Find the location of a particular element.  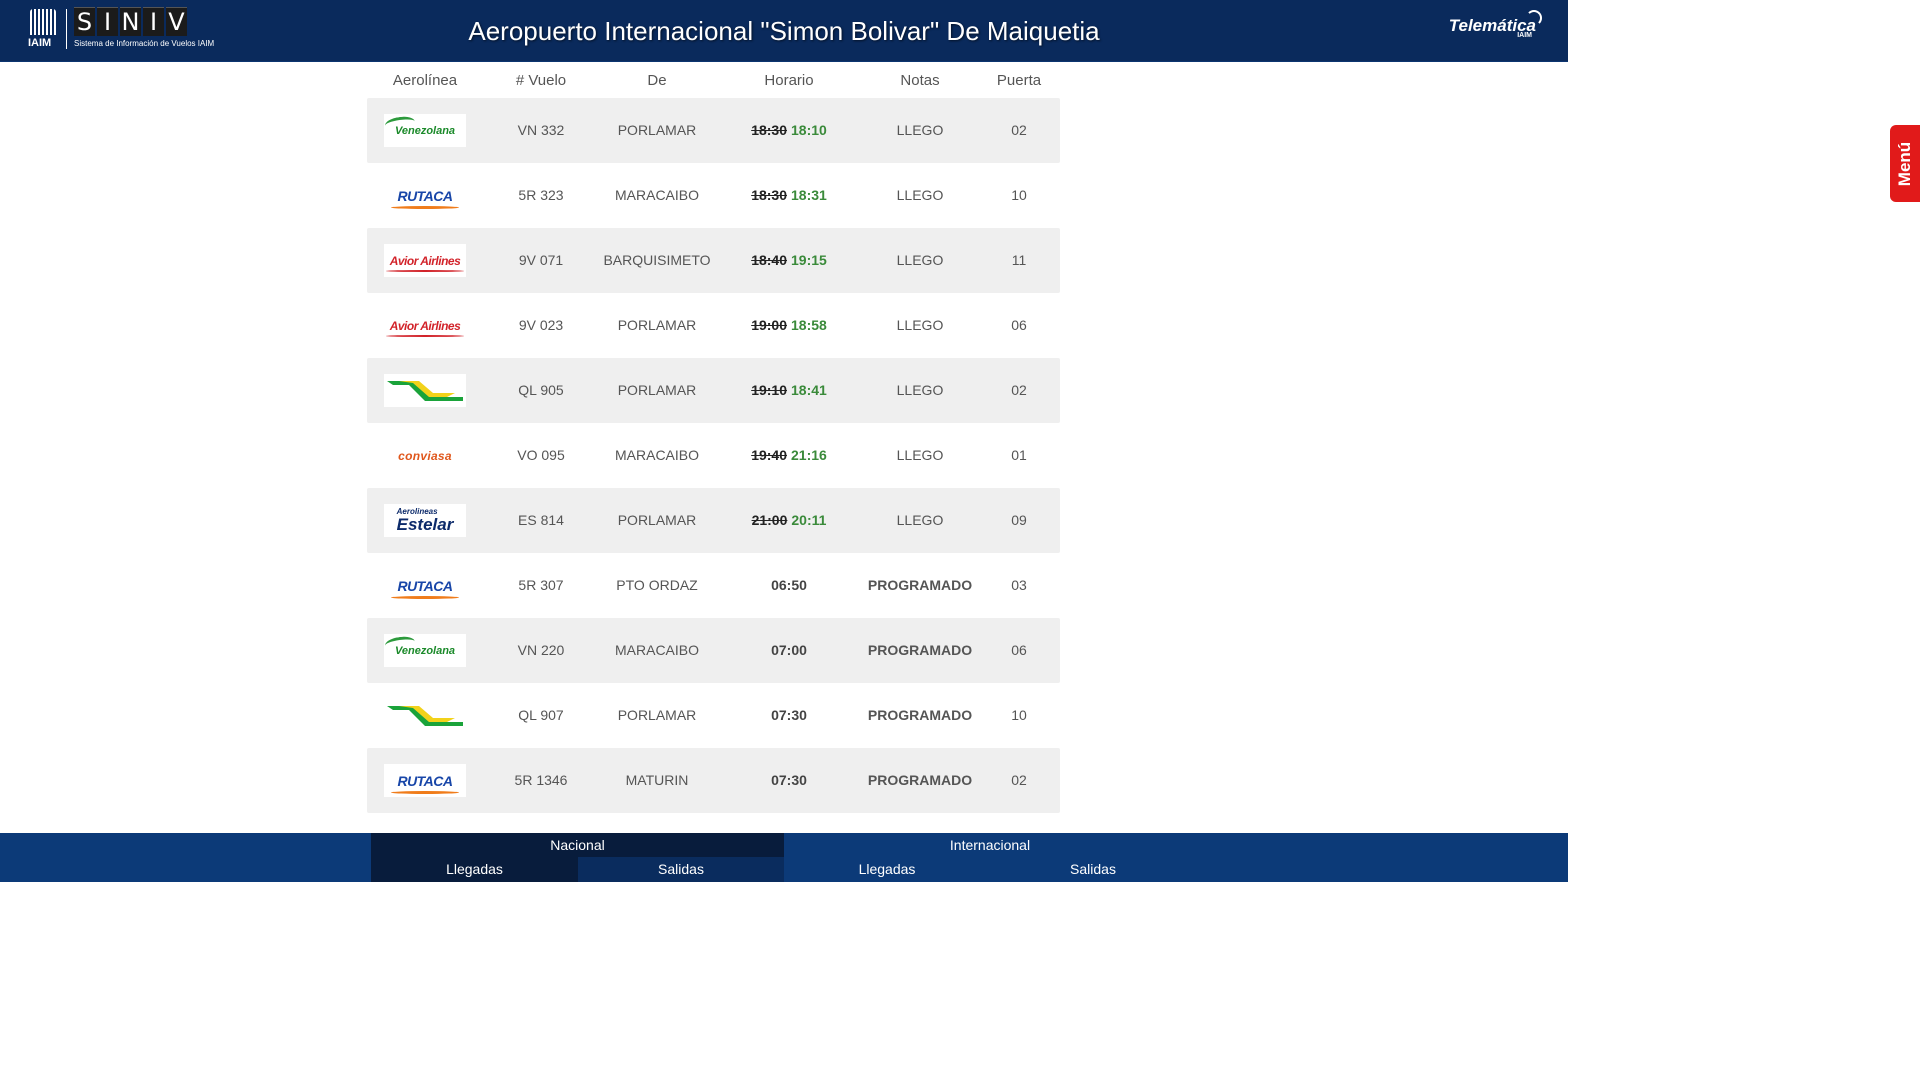

gate: 06 is located at coordinates (1019, 325).